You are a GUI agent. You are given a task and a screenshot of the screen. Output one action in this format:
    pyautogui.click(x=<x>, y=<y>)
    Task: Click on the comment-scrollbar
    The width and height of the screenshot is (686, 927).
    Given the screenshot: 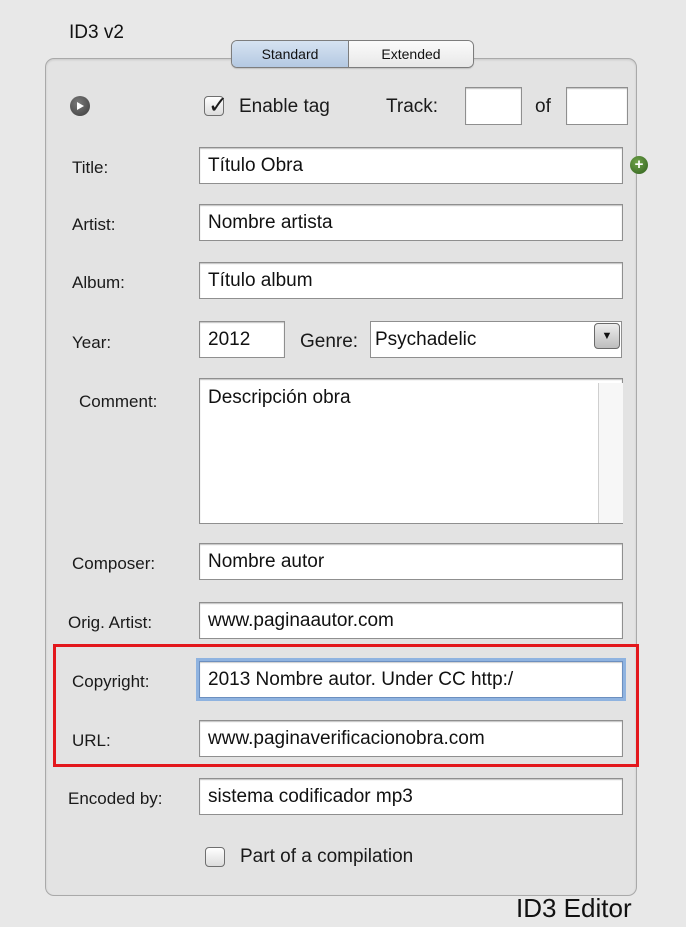 What is the action you would take?
    pyautogui.click(x=610, y=453)
    